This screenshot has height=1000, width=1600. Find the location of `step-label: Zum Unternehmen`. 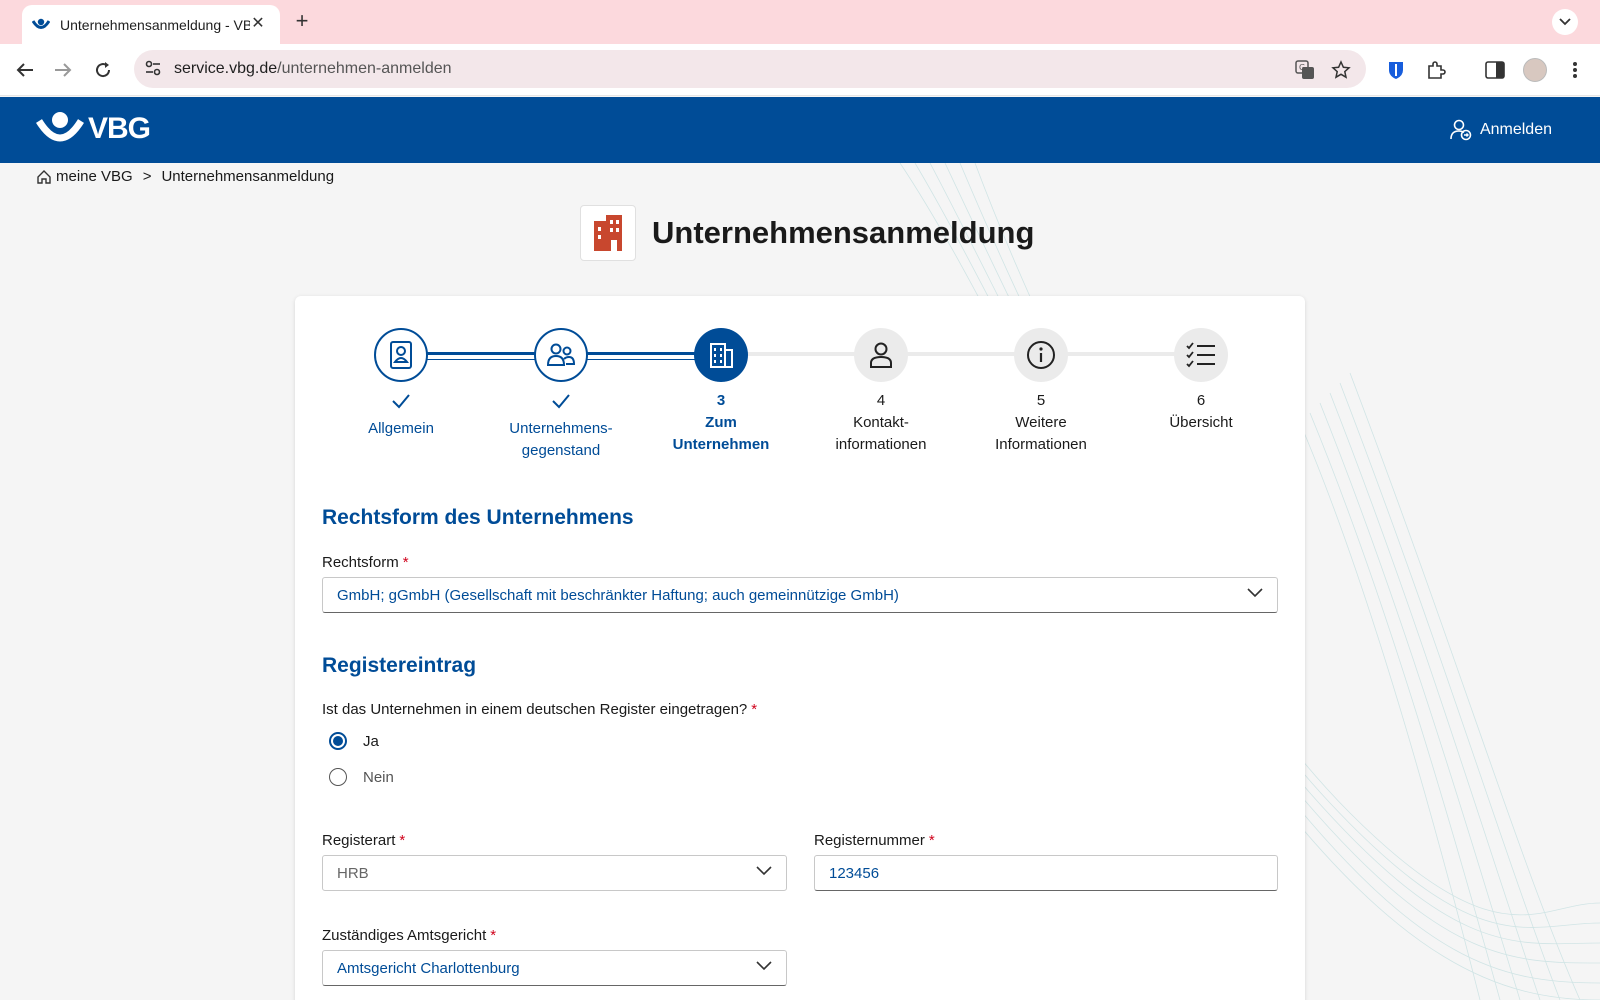

step-label: Zum Unternehmen is located at coordinates (721, 433).